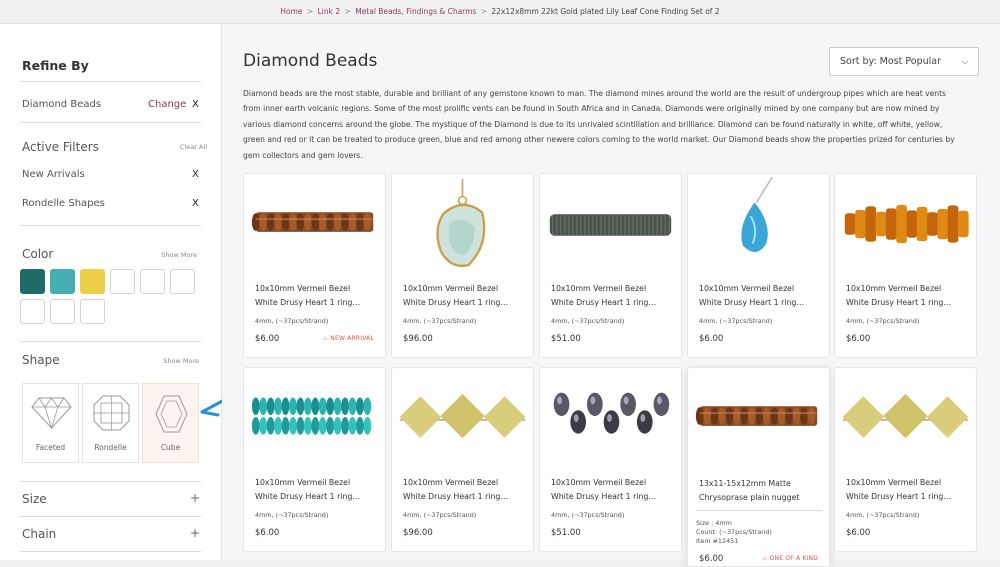 This screenshot has width=1000, height=567. I want to click on product-name-line: 13x11-15x12mm Matte, so click(745, 483).